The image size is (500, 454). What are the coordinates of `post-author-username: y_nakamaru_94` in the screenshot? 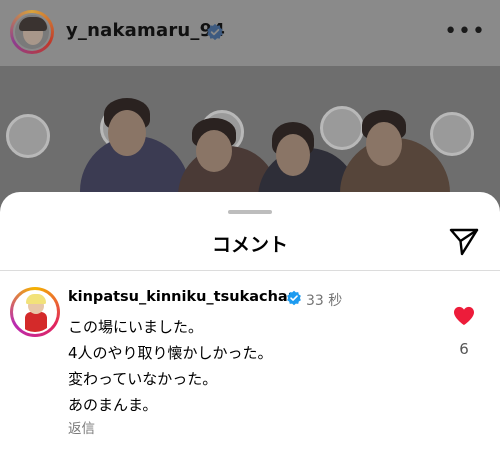 It's located at (145, 30).